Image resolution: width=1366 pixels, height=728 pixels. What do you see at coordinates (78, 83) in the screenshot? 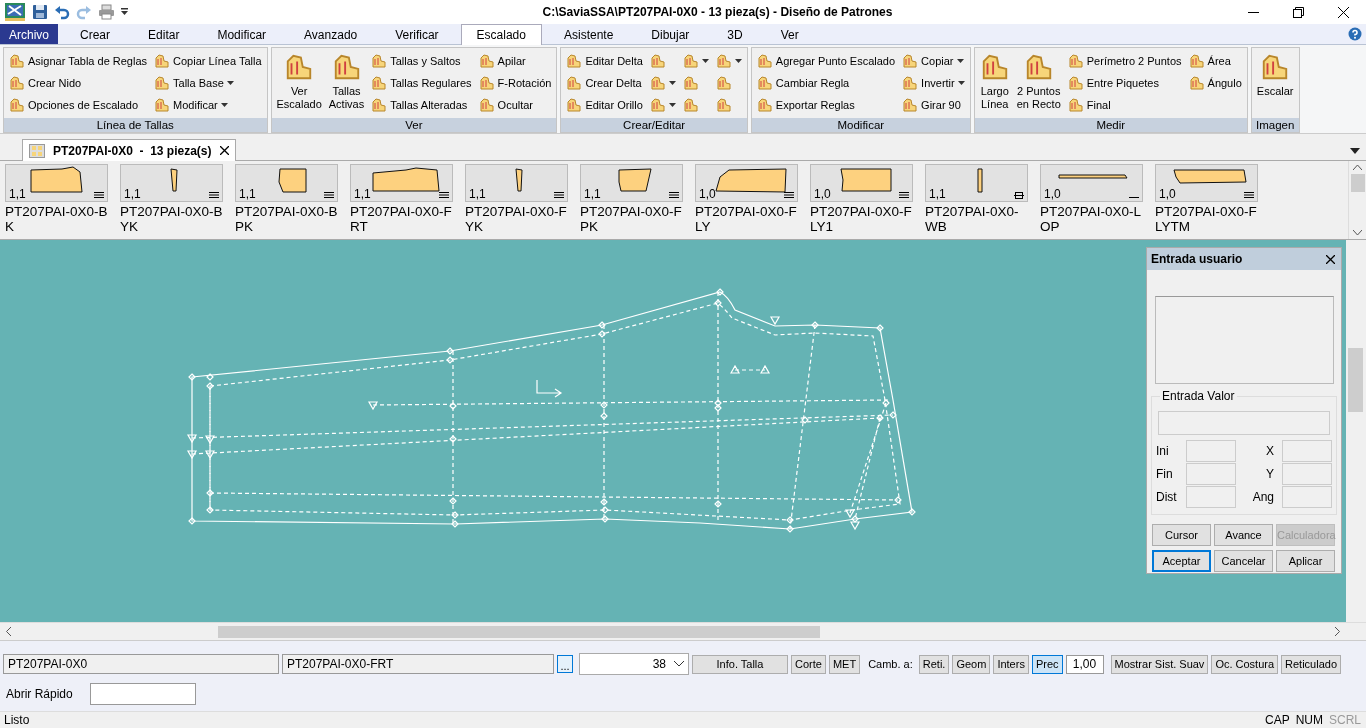
I see `ribbon-button: Crear Nido` at bounding box center [78, 83].